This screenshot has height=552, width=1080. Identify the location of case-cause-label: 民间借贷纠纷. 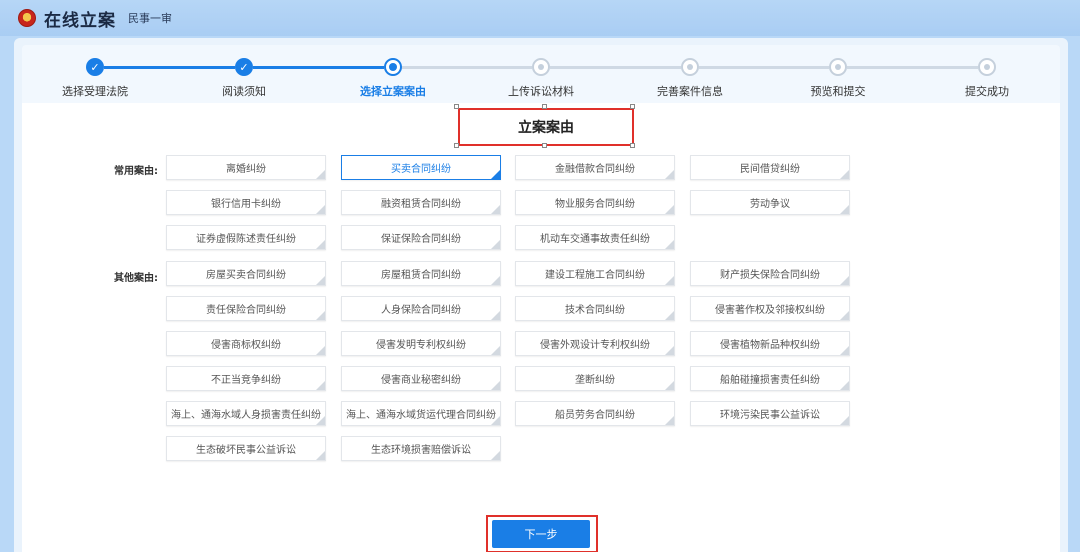
(770, 169).